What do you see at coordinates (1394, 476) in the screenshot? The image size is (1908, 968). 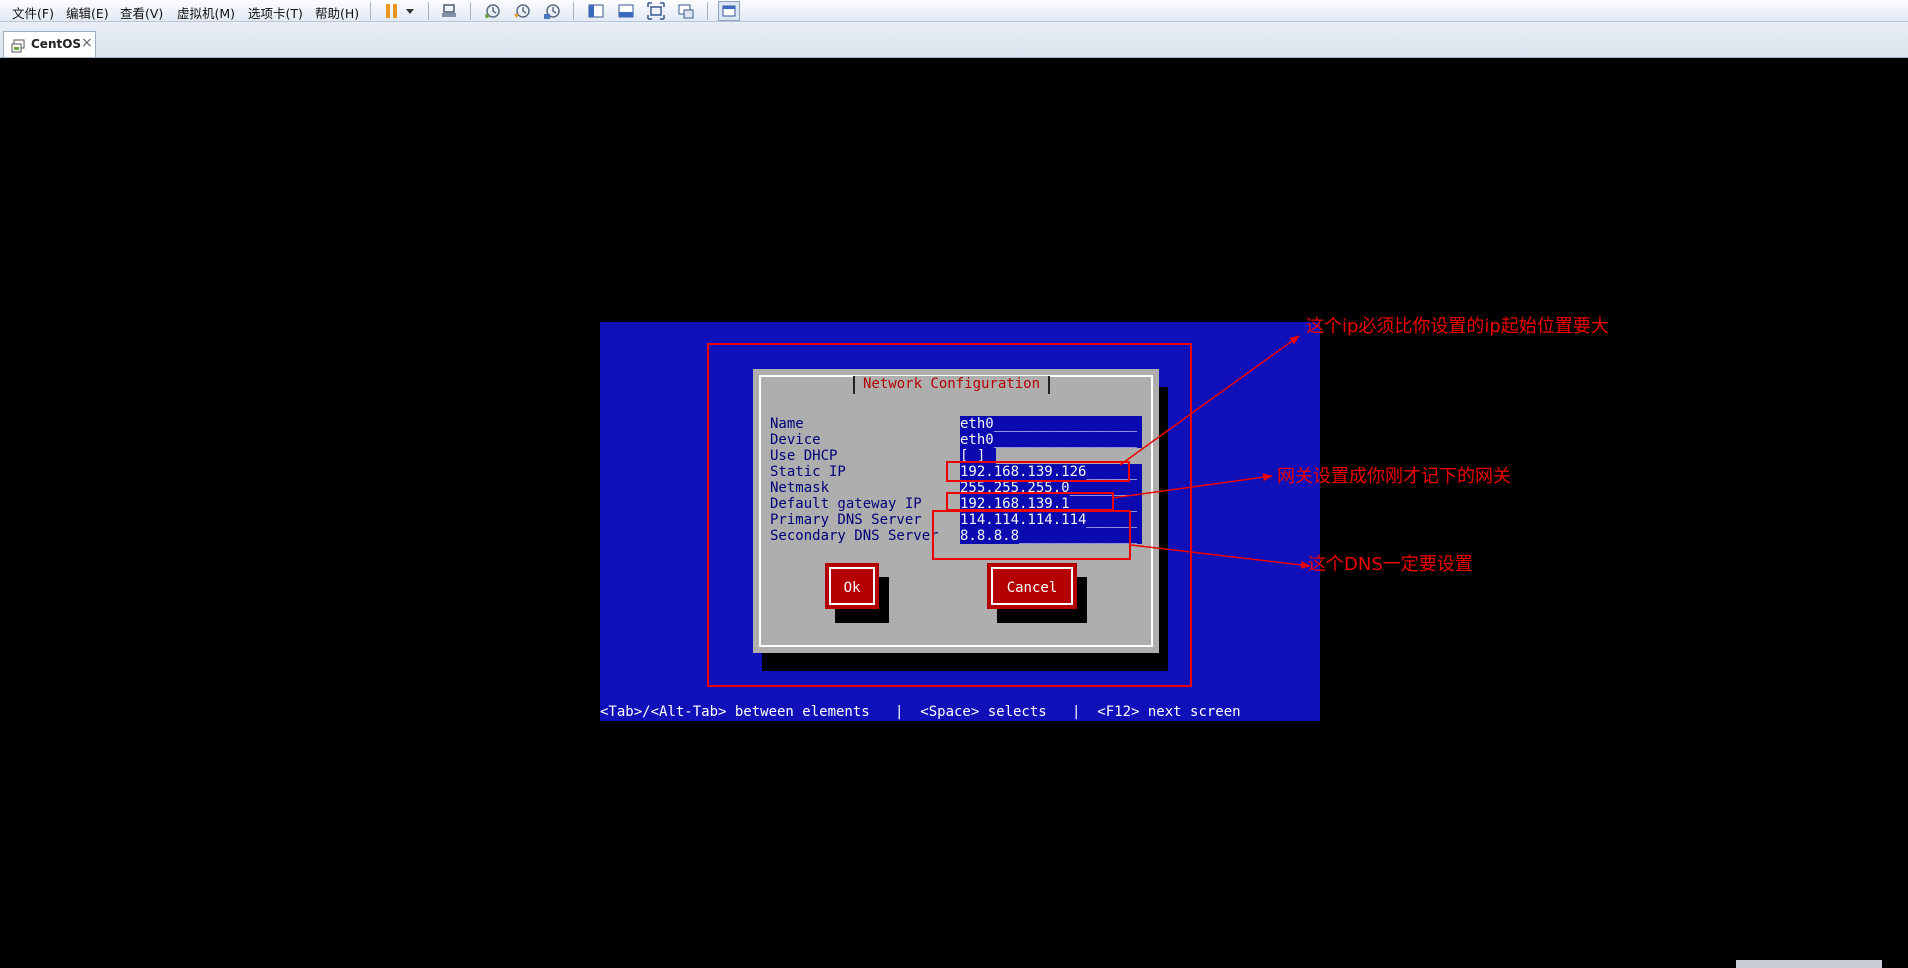 I see `annotation-gateway-note: 网关设置成你刚才记下的网关` at bounding box center [1394, 476].